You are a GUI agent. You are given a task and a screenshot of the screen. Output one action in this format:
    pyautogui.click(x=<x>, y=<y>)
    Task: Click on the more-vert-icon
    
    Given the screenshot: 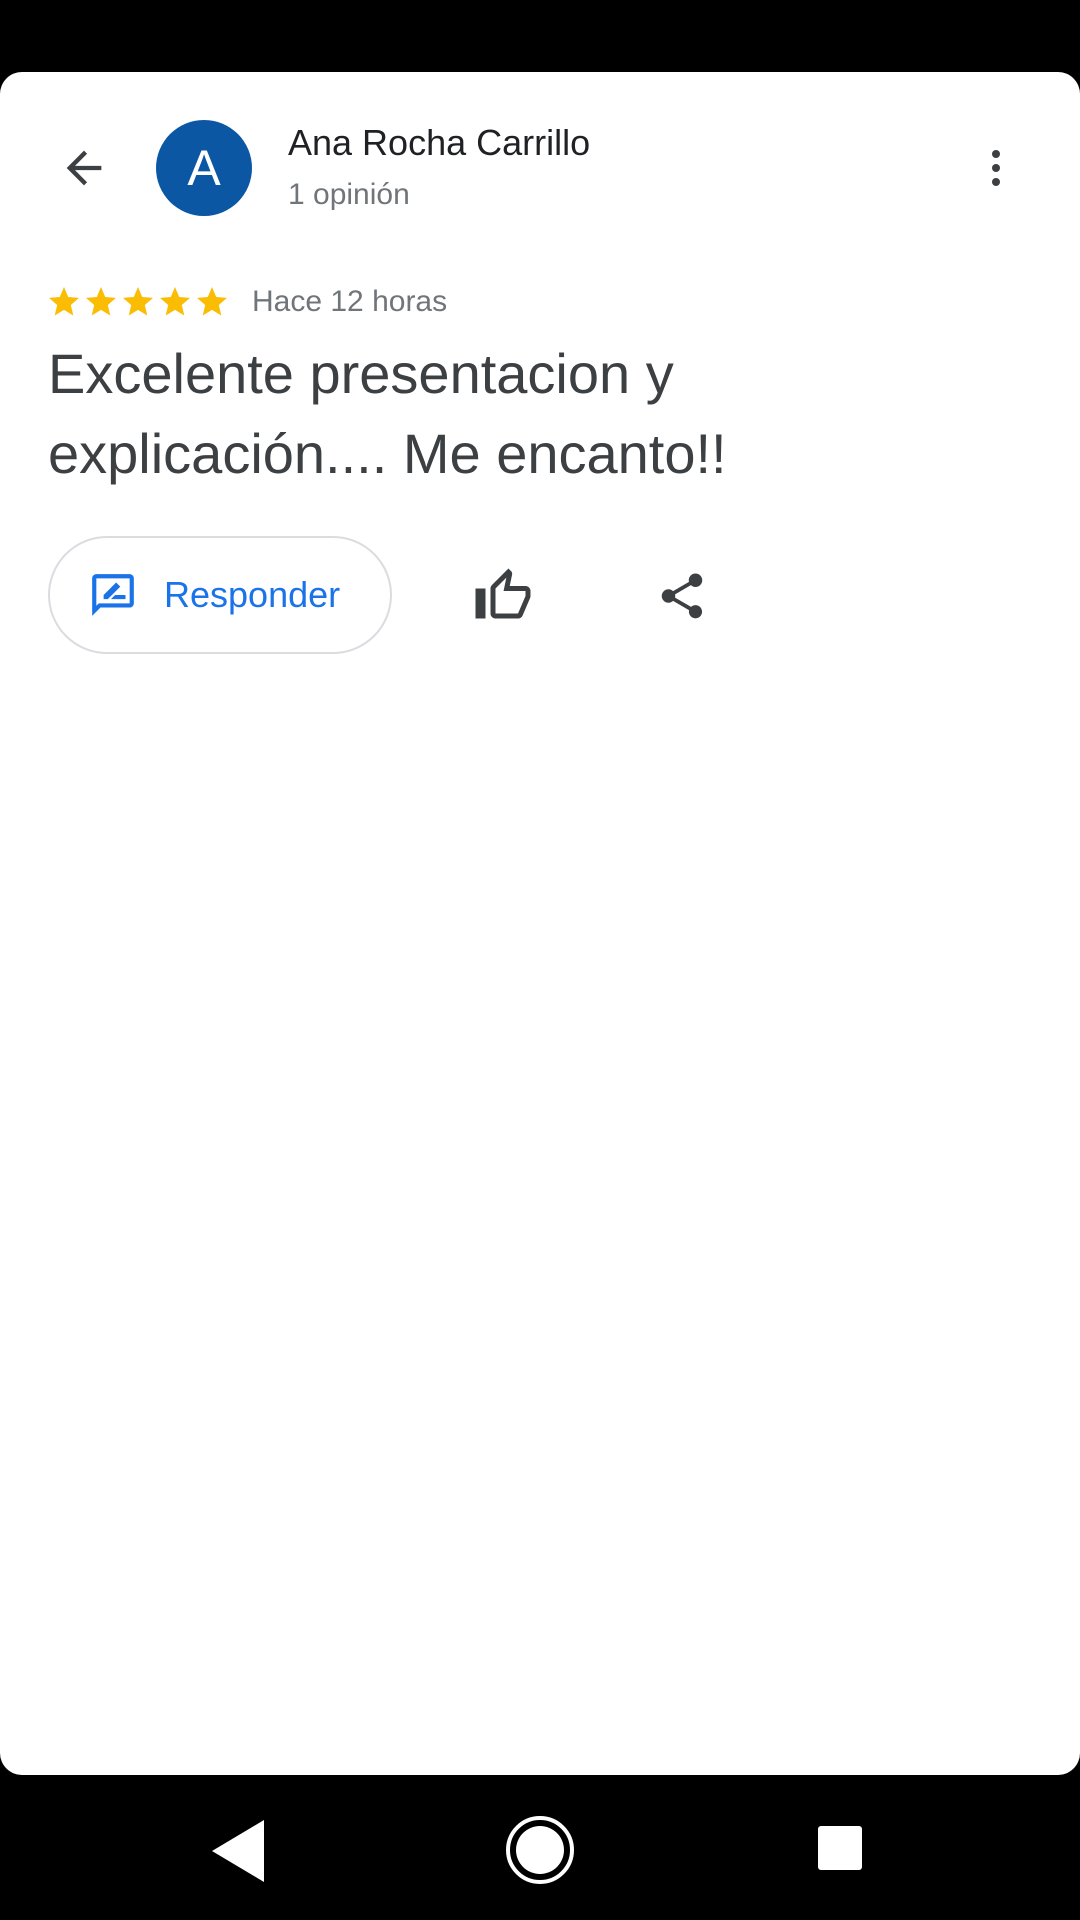 What is the action you would take?
    pyautogui.click(x=996, y=168)
    